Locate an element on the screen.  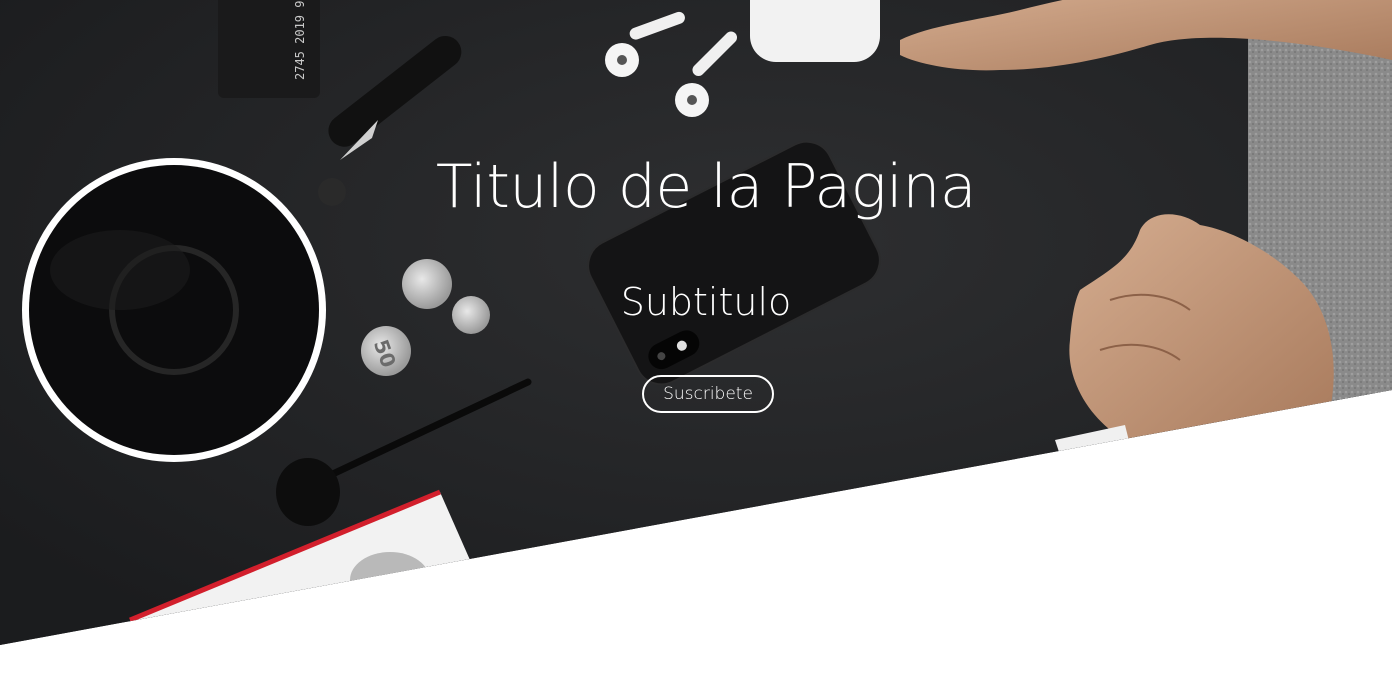
page-title: Titulo de la Pagina is located at coordinates (706, 187).